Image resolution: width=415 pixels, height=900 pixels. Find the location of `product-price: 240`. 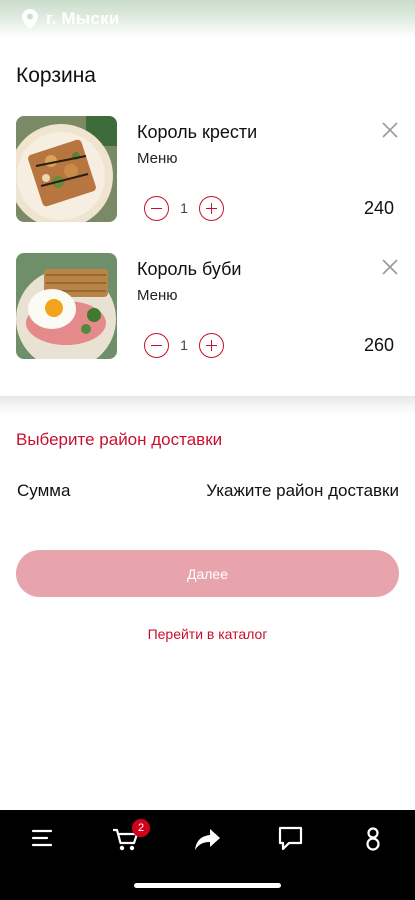

product-price: 240 is located at coordinates (378, 208).